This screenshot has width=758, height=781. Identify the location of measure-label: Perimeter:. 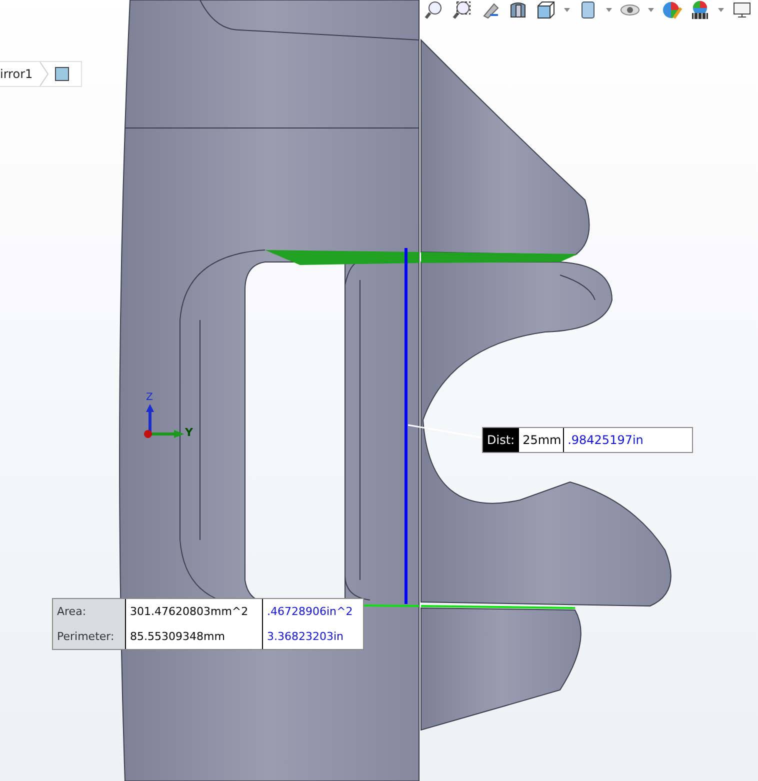
(89, 636).